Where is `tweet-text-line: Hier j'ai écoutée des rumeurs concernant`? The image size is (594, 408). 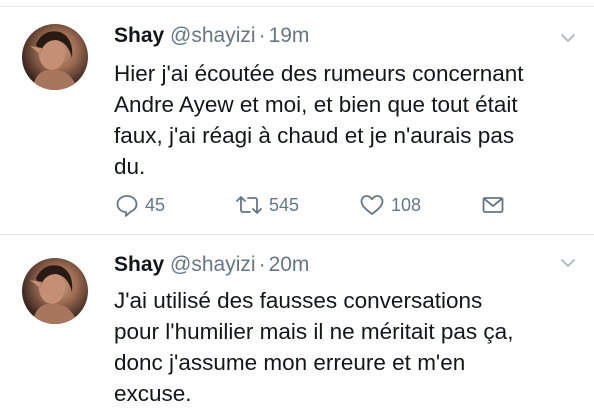 tweet-text-line: Hier j'ai écoutée des rumeurs concernant is located at coordinates (319, 73).